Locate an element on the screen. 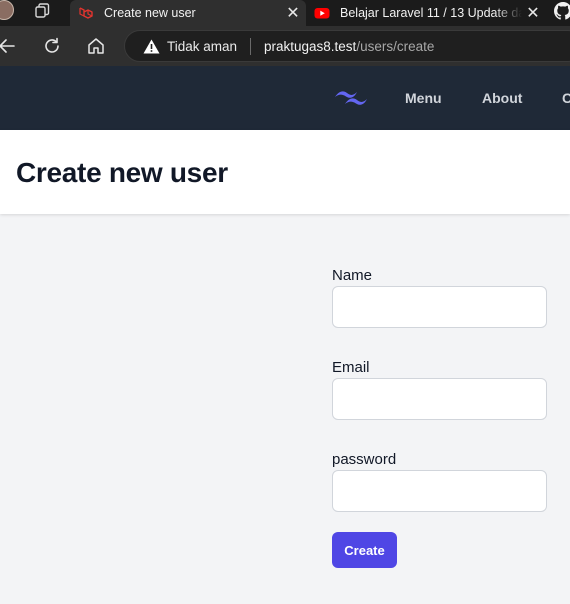  create-button: Create is located at coordinates (364, 550).